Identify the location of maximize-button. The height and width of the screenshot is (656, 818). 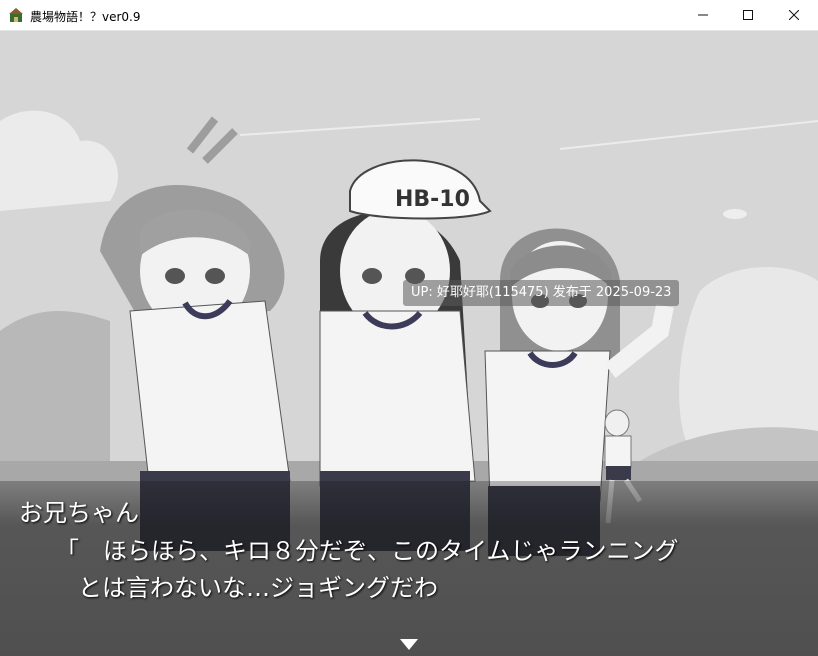
(748, 15).